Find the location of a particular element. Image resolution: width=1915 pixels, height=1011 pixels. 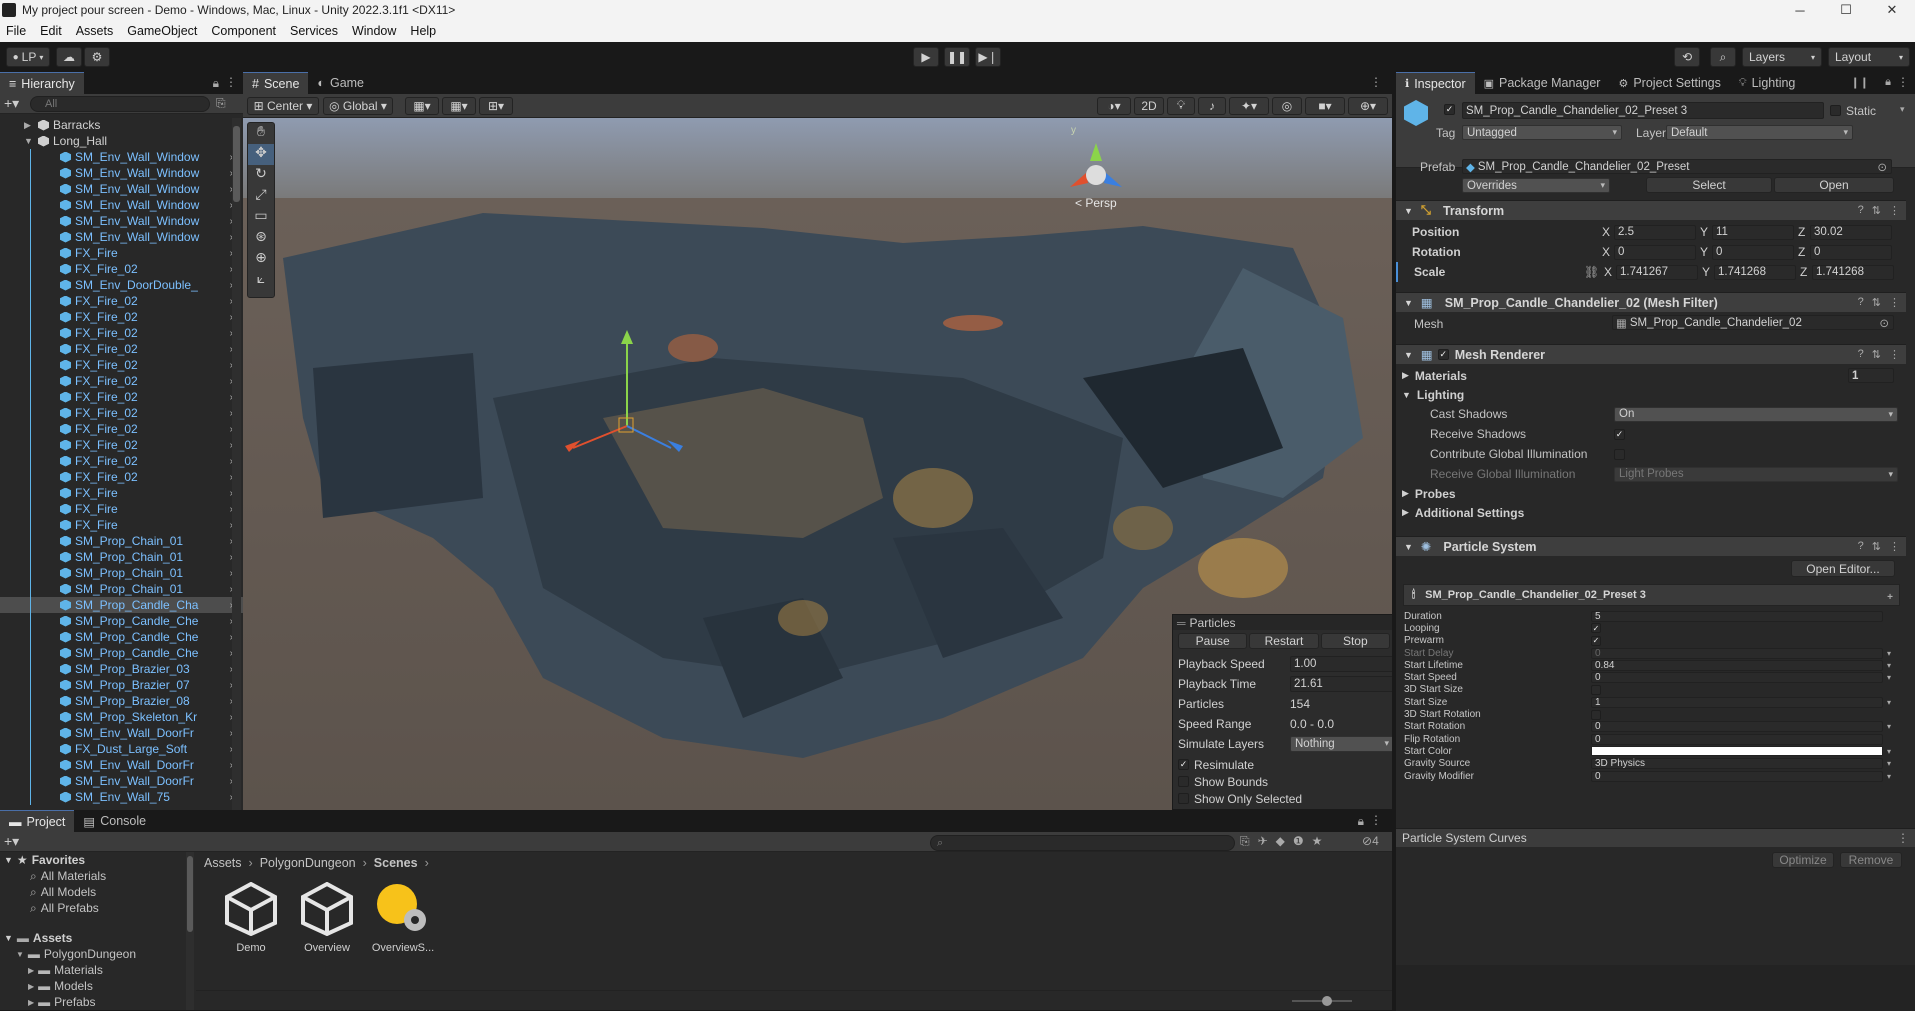

menu-assets: Assets is located at coordinates (96, 31).